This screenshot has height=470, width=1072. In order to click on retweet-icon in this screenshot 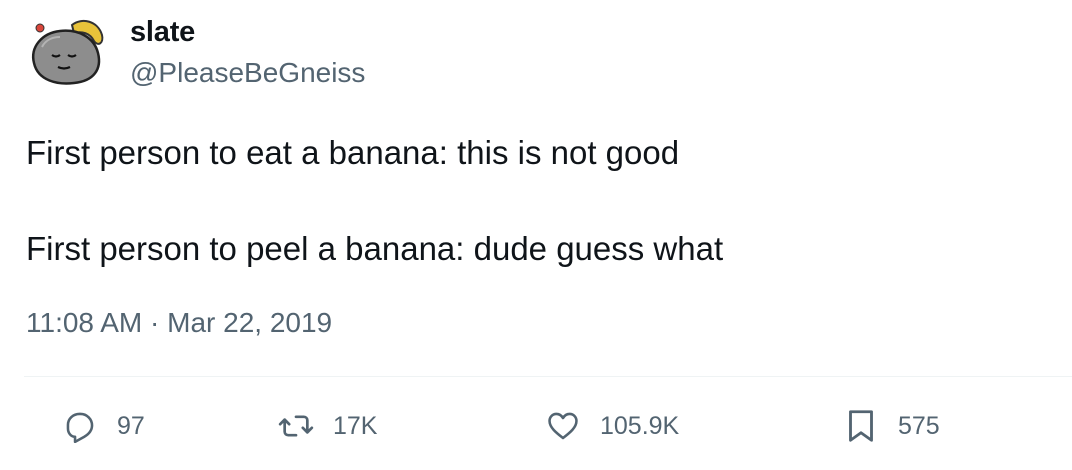, I will do `click(296, 426)`.